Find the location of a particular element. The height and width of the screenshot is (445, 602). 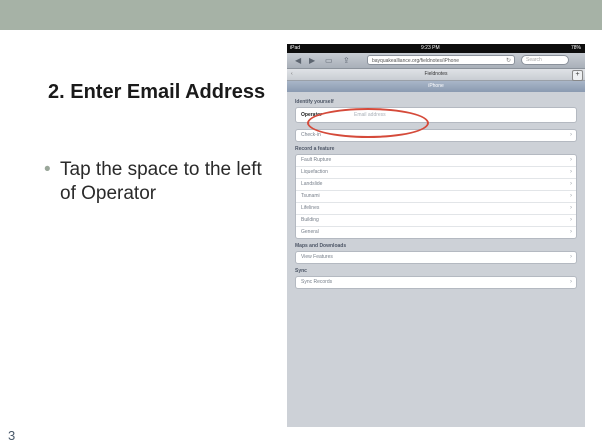

bullet-text: Tap the space to the left of Operator is located at coordinates (161, 181).